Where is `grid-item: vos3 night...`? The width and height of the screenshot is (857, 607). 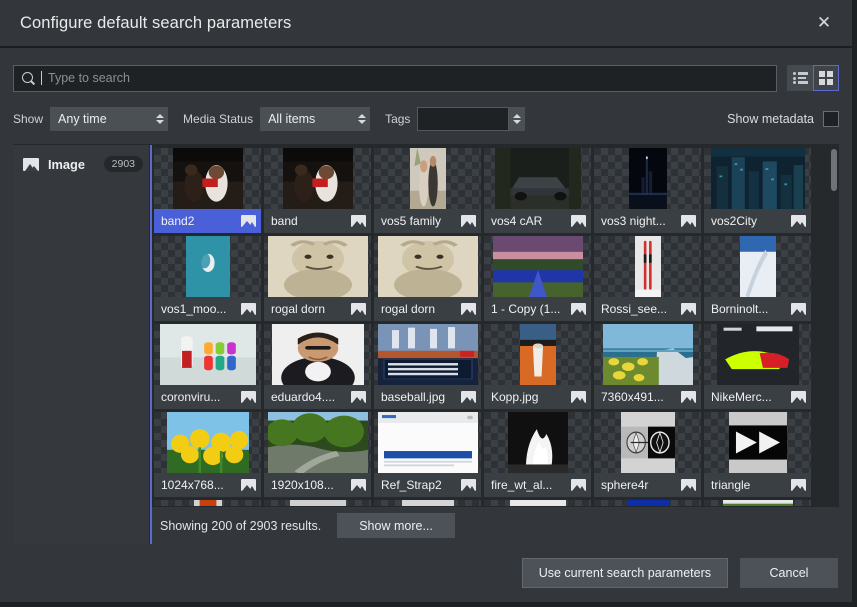 grid-item: vos3 night... is located at coordinates (647, 190).